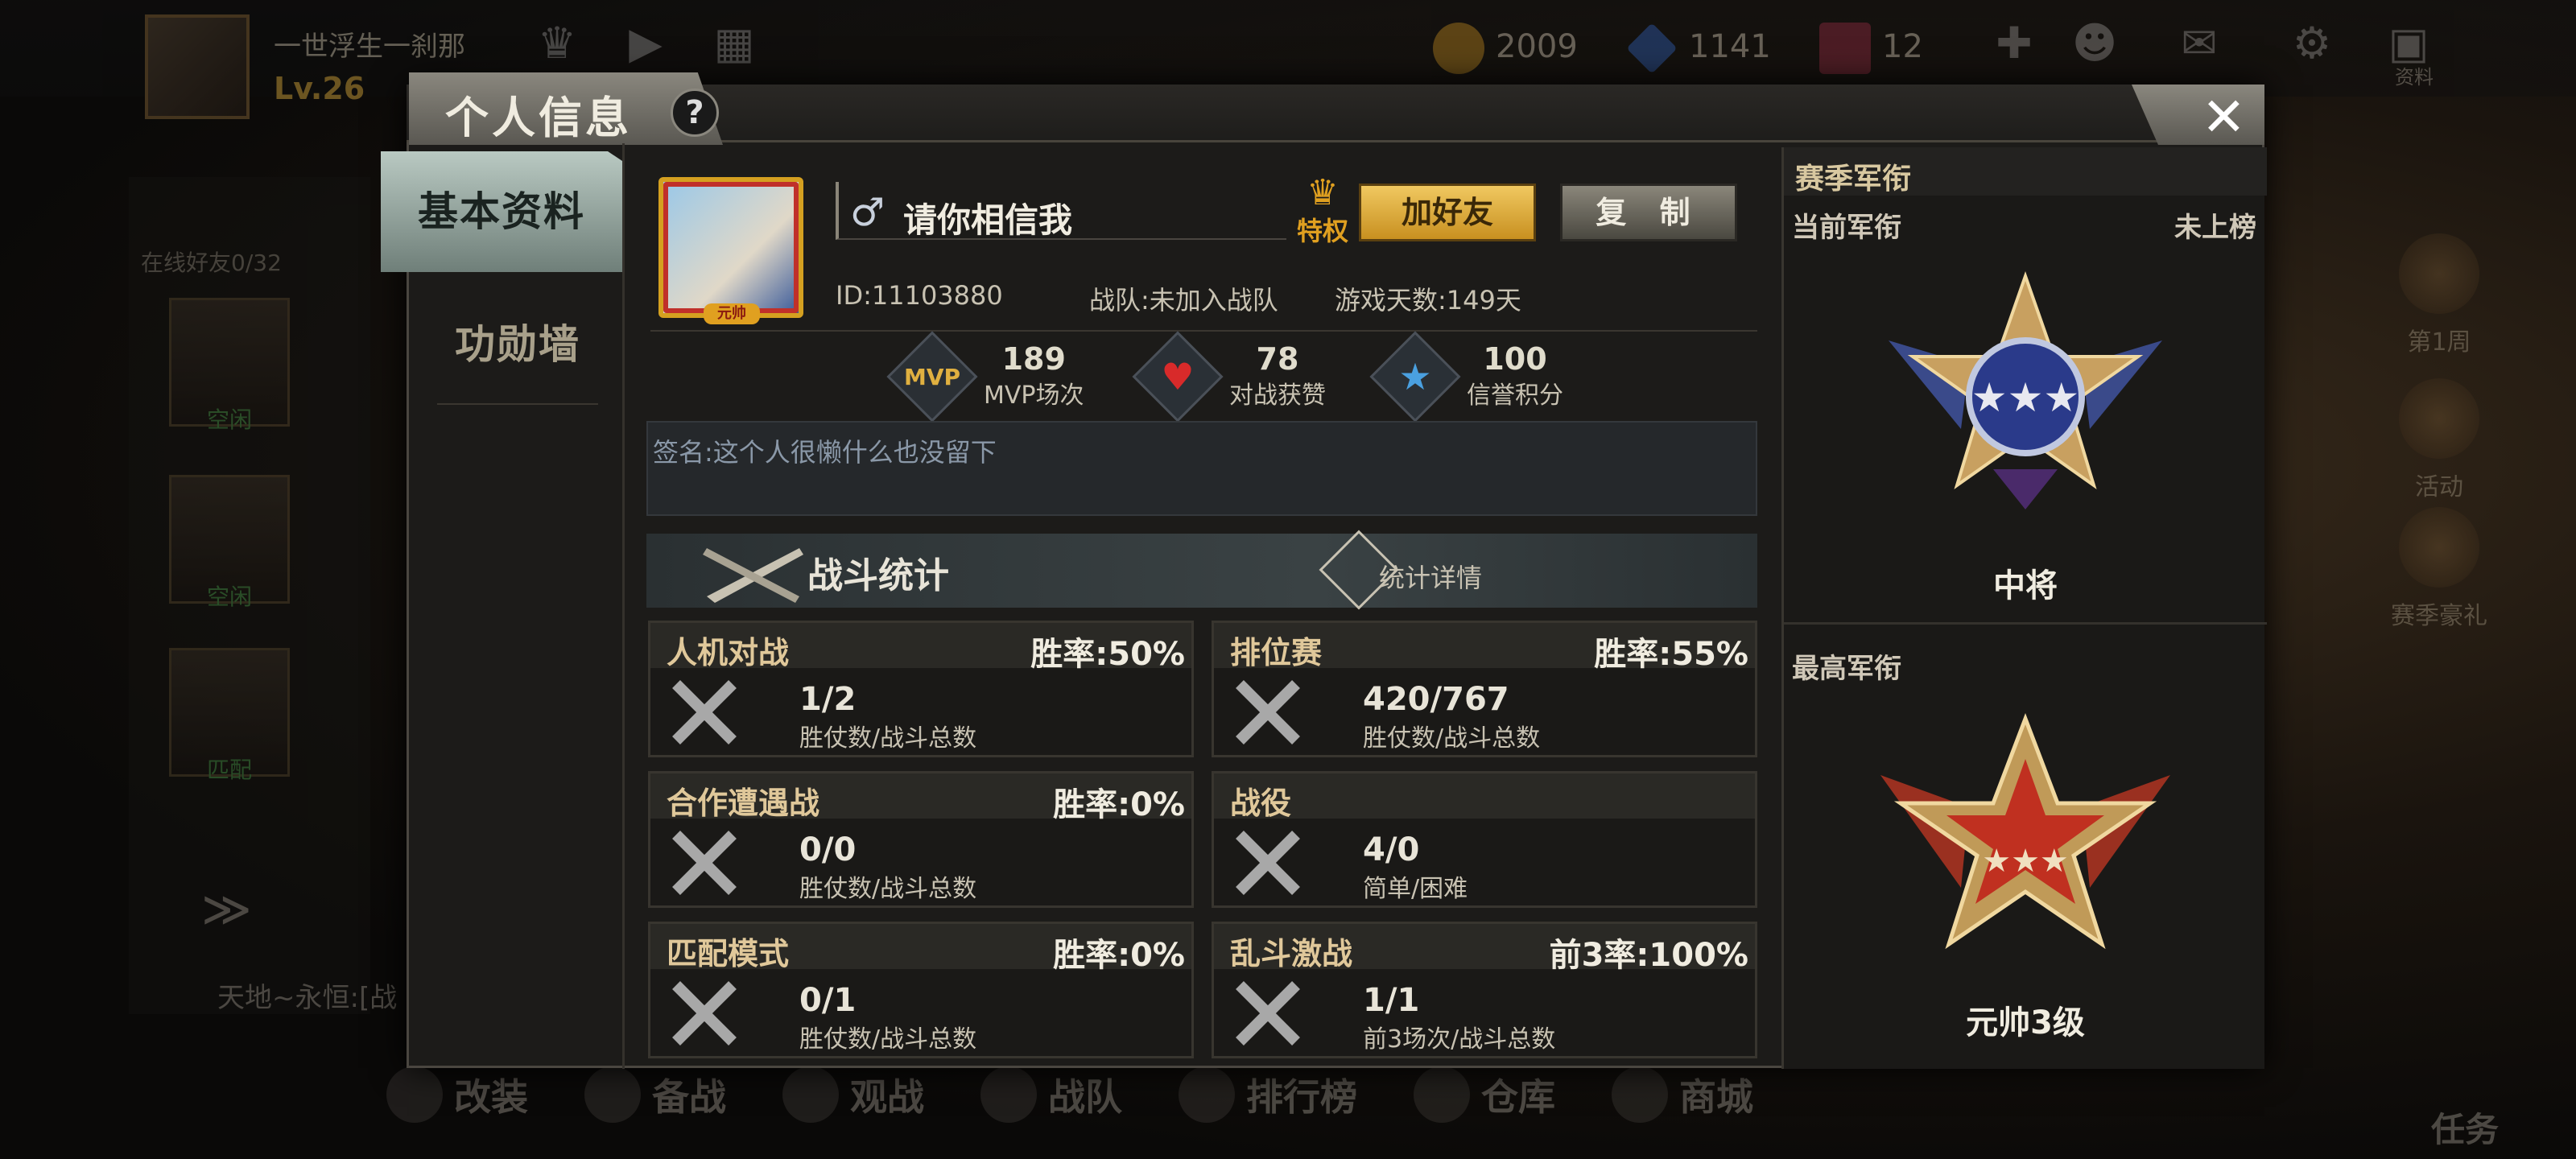 This screenshot has height=1159, width=2576. What do you see at coordinates (211, 263) in the screenshot?
I see `online-friends: 在线好友0/32` at bounding box center [211, 263].